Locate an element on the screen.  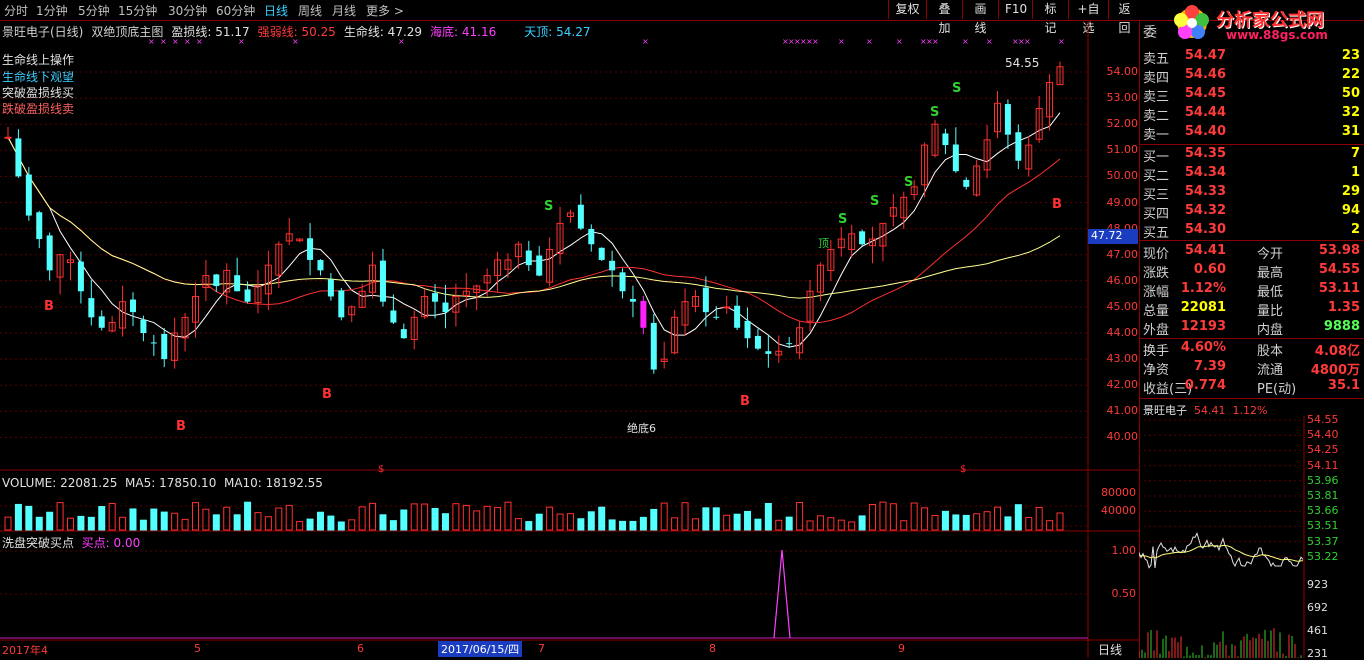
high-price-label: 54.55 is located at coordinates (1022, 63).